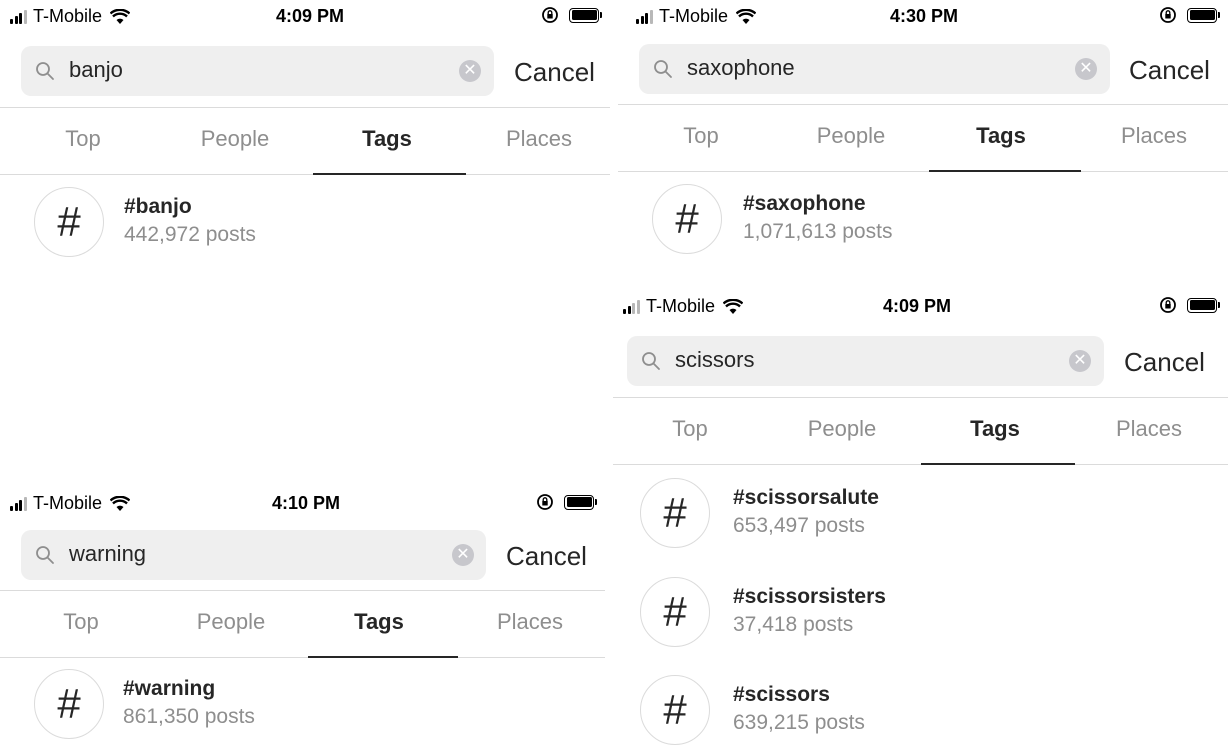 This screenshot has width=1228, height=745. What do you see at coordinates (107, 554) in the screenshot?
I see `search-input: warning` at bounding box center [107, 554].